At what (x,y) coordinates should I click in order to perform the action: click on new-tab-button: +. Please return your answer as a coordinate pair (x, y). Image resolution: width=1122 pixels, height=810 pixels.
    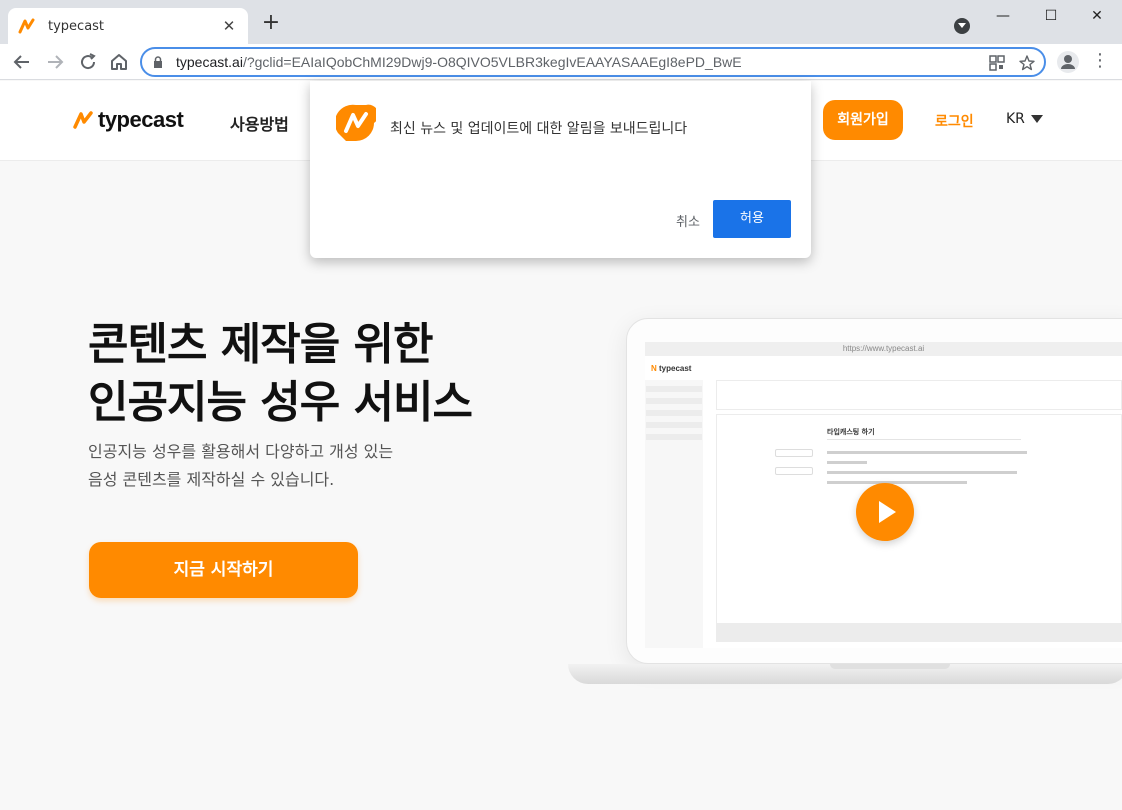
    Looking at the image, I should click on (271, 23).